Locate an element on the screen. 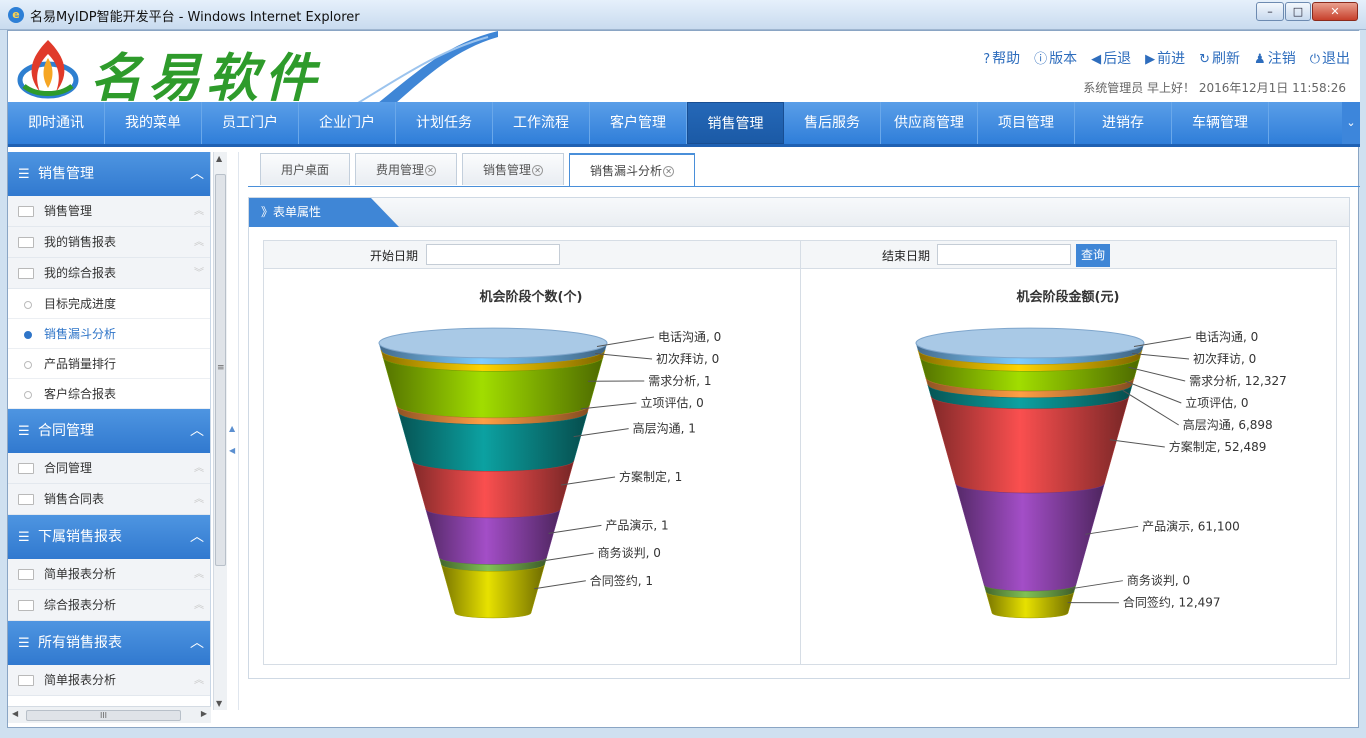  sidebar-item: 综合报表分析 ︽ is located at coordinates (109, 605).